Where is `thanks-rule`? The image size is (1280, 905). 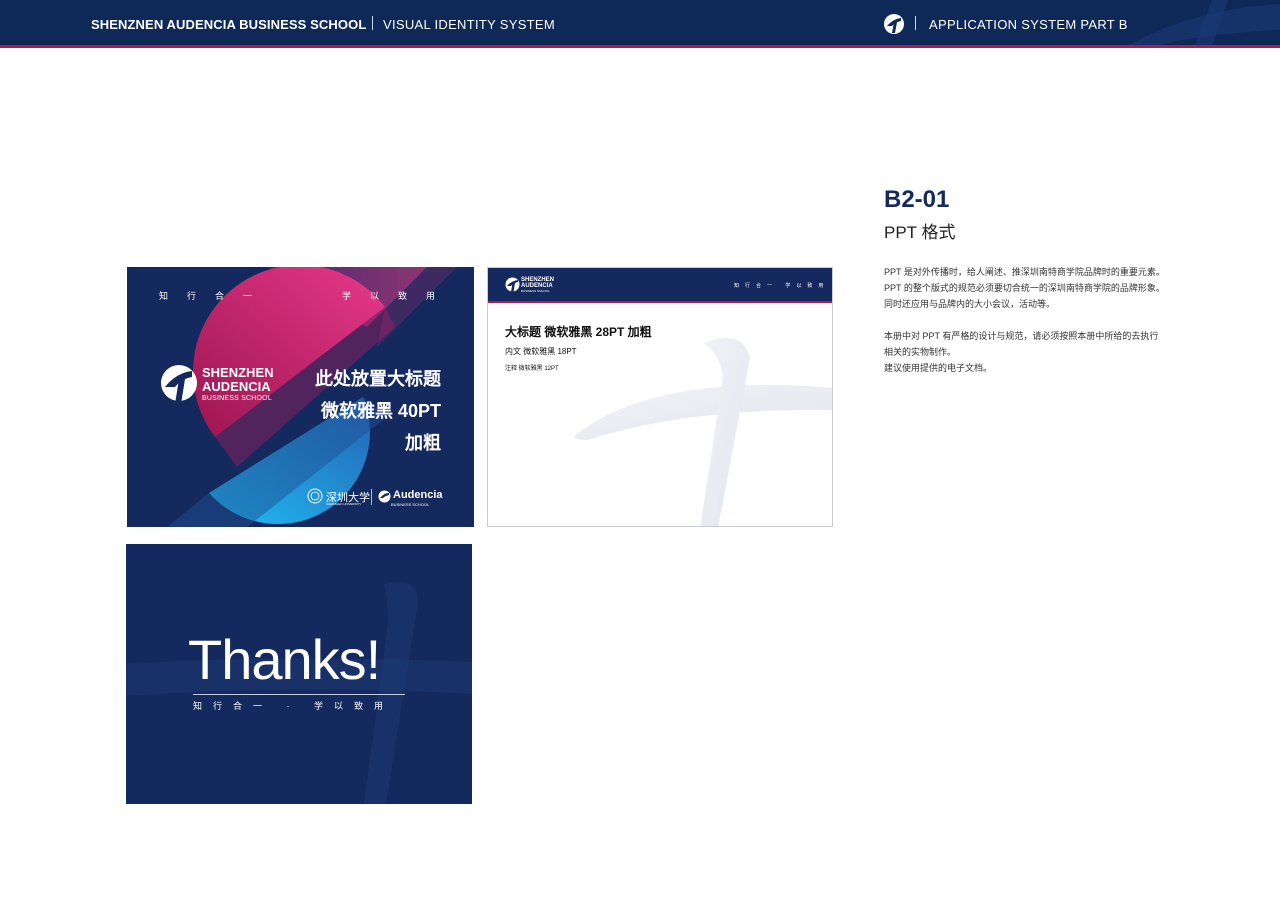 thanks-rule is located at coordinates (299, 694).